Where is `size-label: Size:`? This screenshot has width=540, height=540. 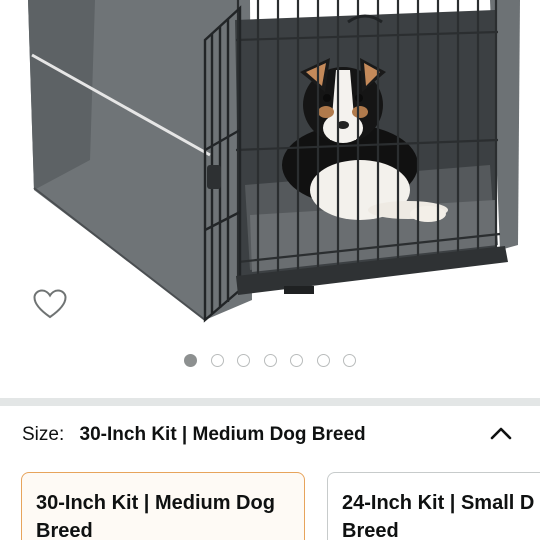
size-label: Size: is located at coordinates (43, 434).